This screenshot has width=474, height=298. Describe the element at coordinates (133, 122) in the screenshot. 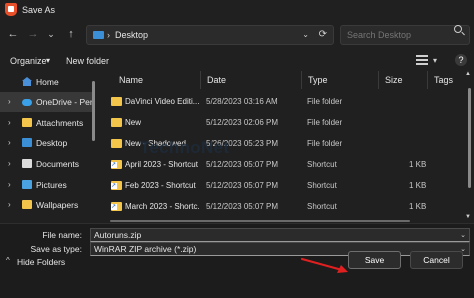

I see `file-name: New` at that location.